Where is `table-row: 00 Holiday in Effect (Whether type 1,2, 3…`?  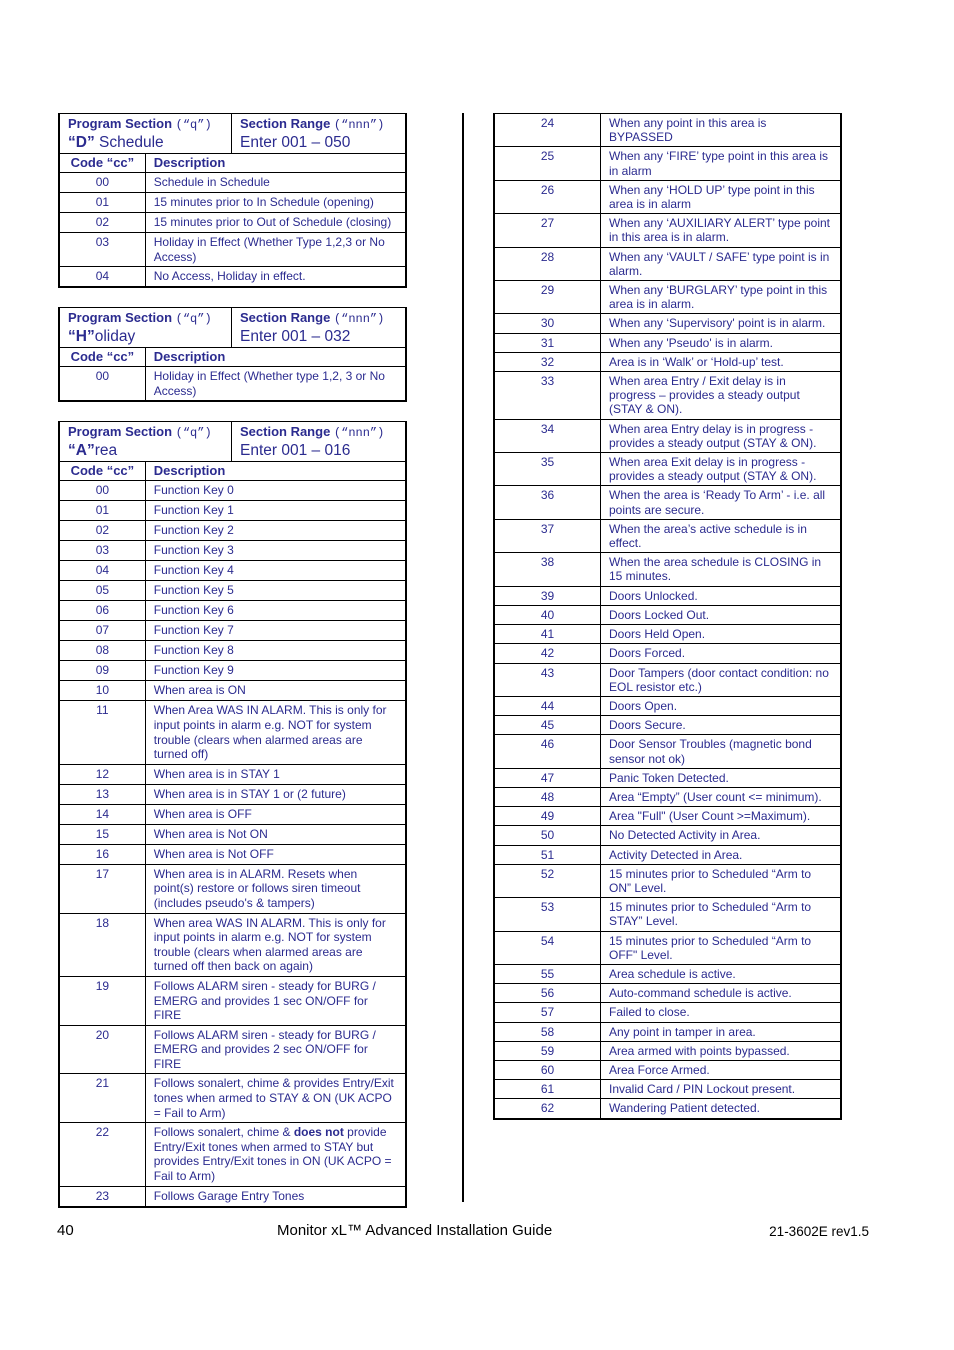 table-row: 00 Holiday in Effect (Whether type 1,2, 3… is located at coordinates (232, 384).